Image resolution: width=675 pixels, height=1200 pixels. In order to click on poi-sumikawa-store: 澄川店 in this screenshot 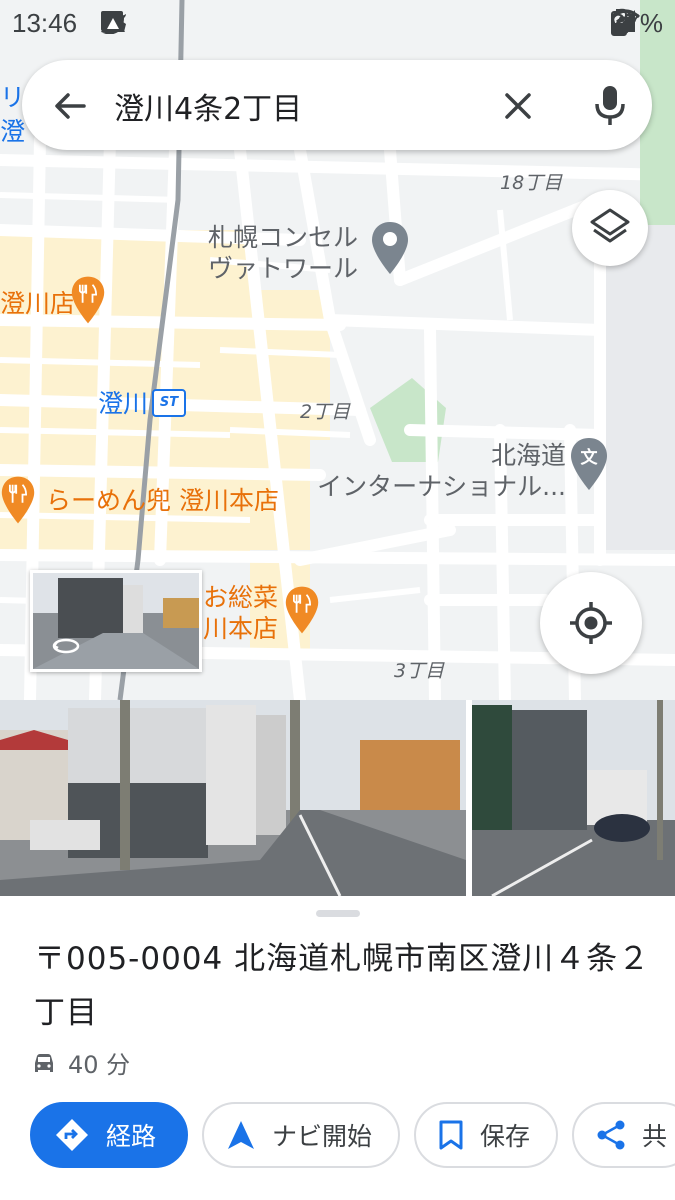, I will do `click(37, 303)`.